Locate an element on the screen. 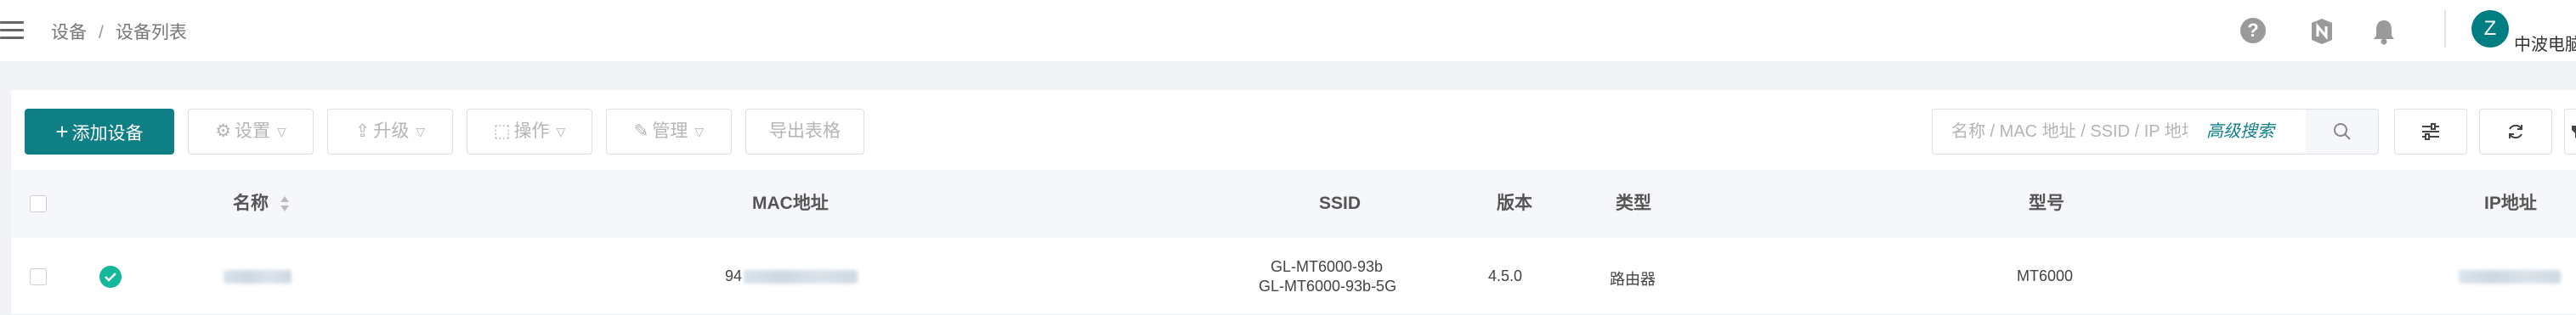  avatar: Z is located at coordinates (2490, 29).